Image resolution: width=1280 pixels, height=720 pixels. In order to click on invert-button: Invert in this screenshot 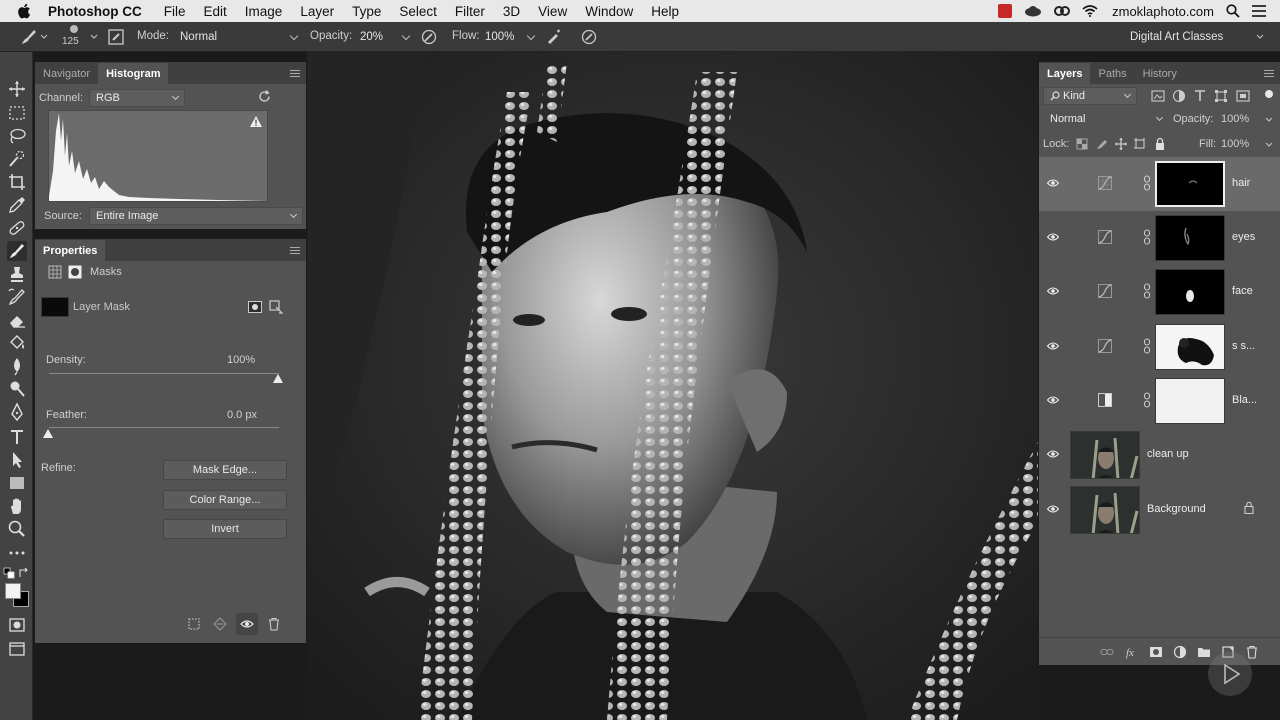, I will do `click(225, 529)`.